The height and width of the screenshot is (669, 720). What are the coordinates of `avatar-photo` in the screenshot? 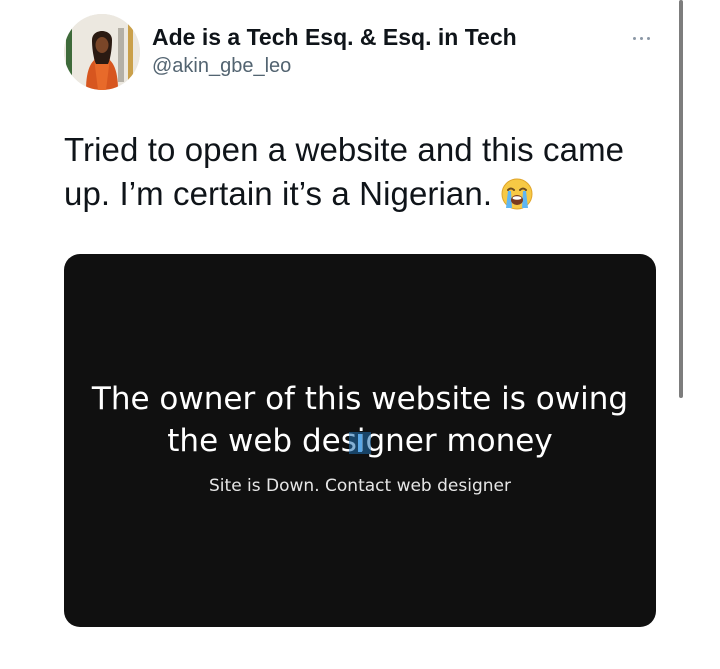 It's located at (102, 52).